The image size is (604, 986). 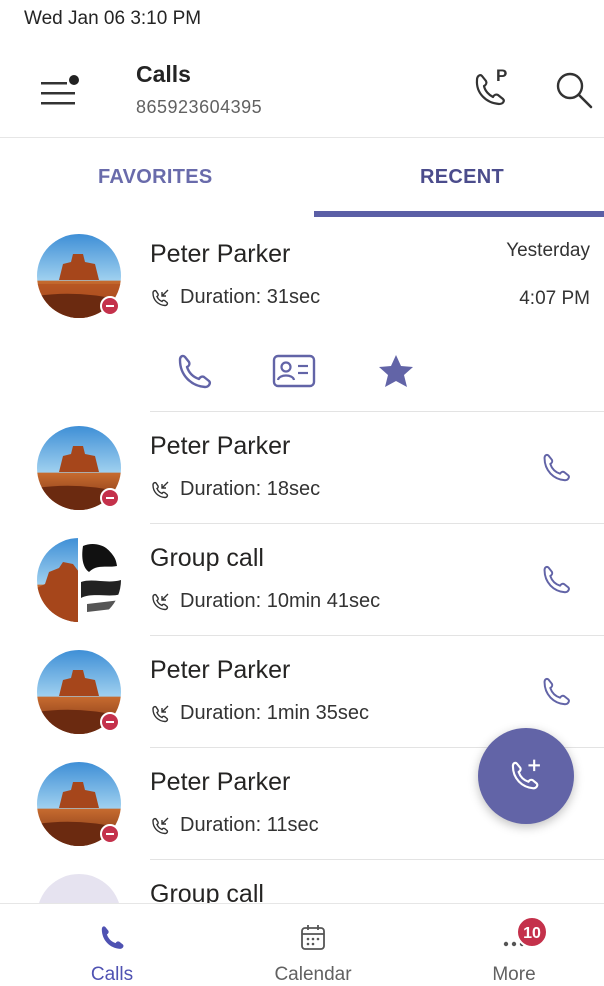 I want to click on search-icon, so click(x=574, y=90).